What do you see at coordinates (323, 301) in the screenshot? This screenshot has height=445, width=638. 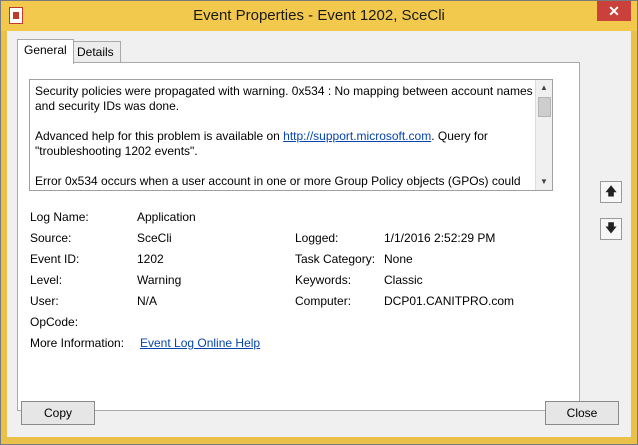 I see `computer-label: Computer:` at bounding box center [323, 301].